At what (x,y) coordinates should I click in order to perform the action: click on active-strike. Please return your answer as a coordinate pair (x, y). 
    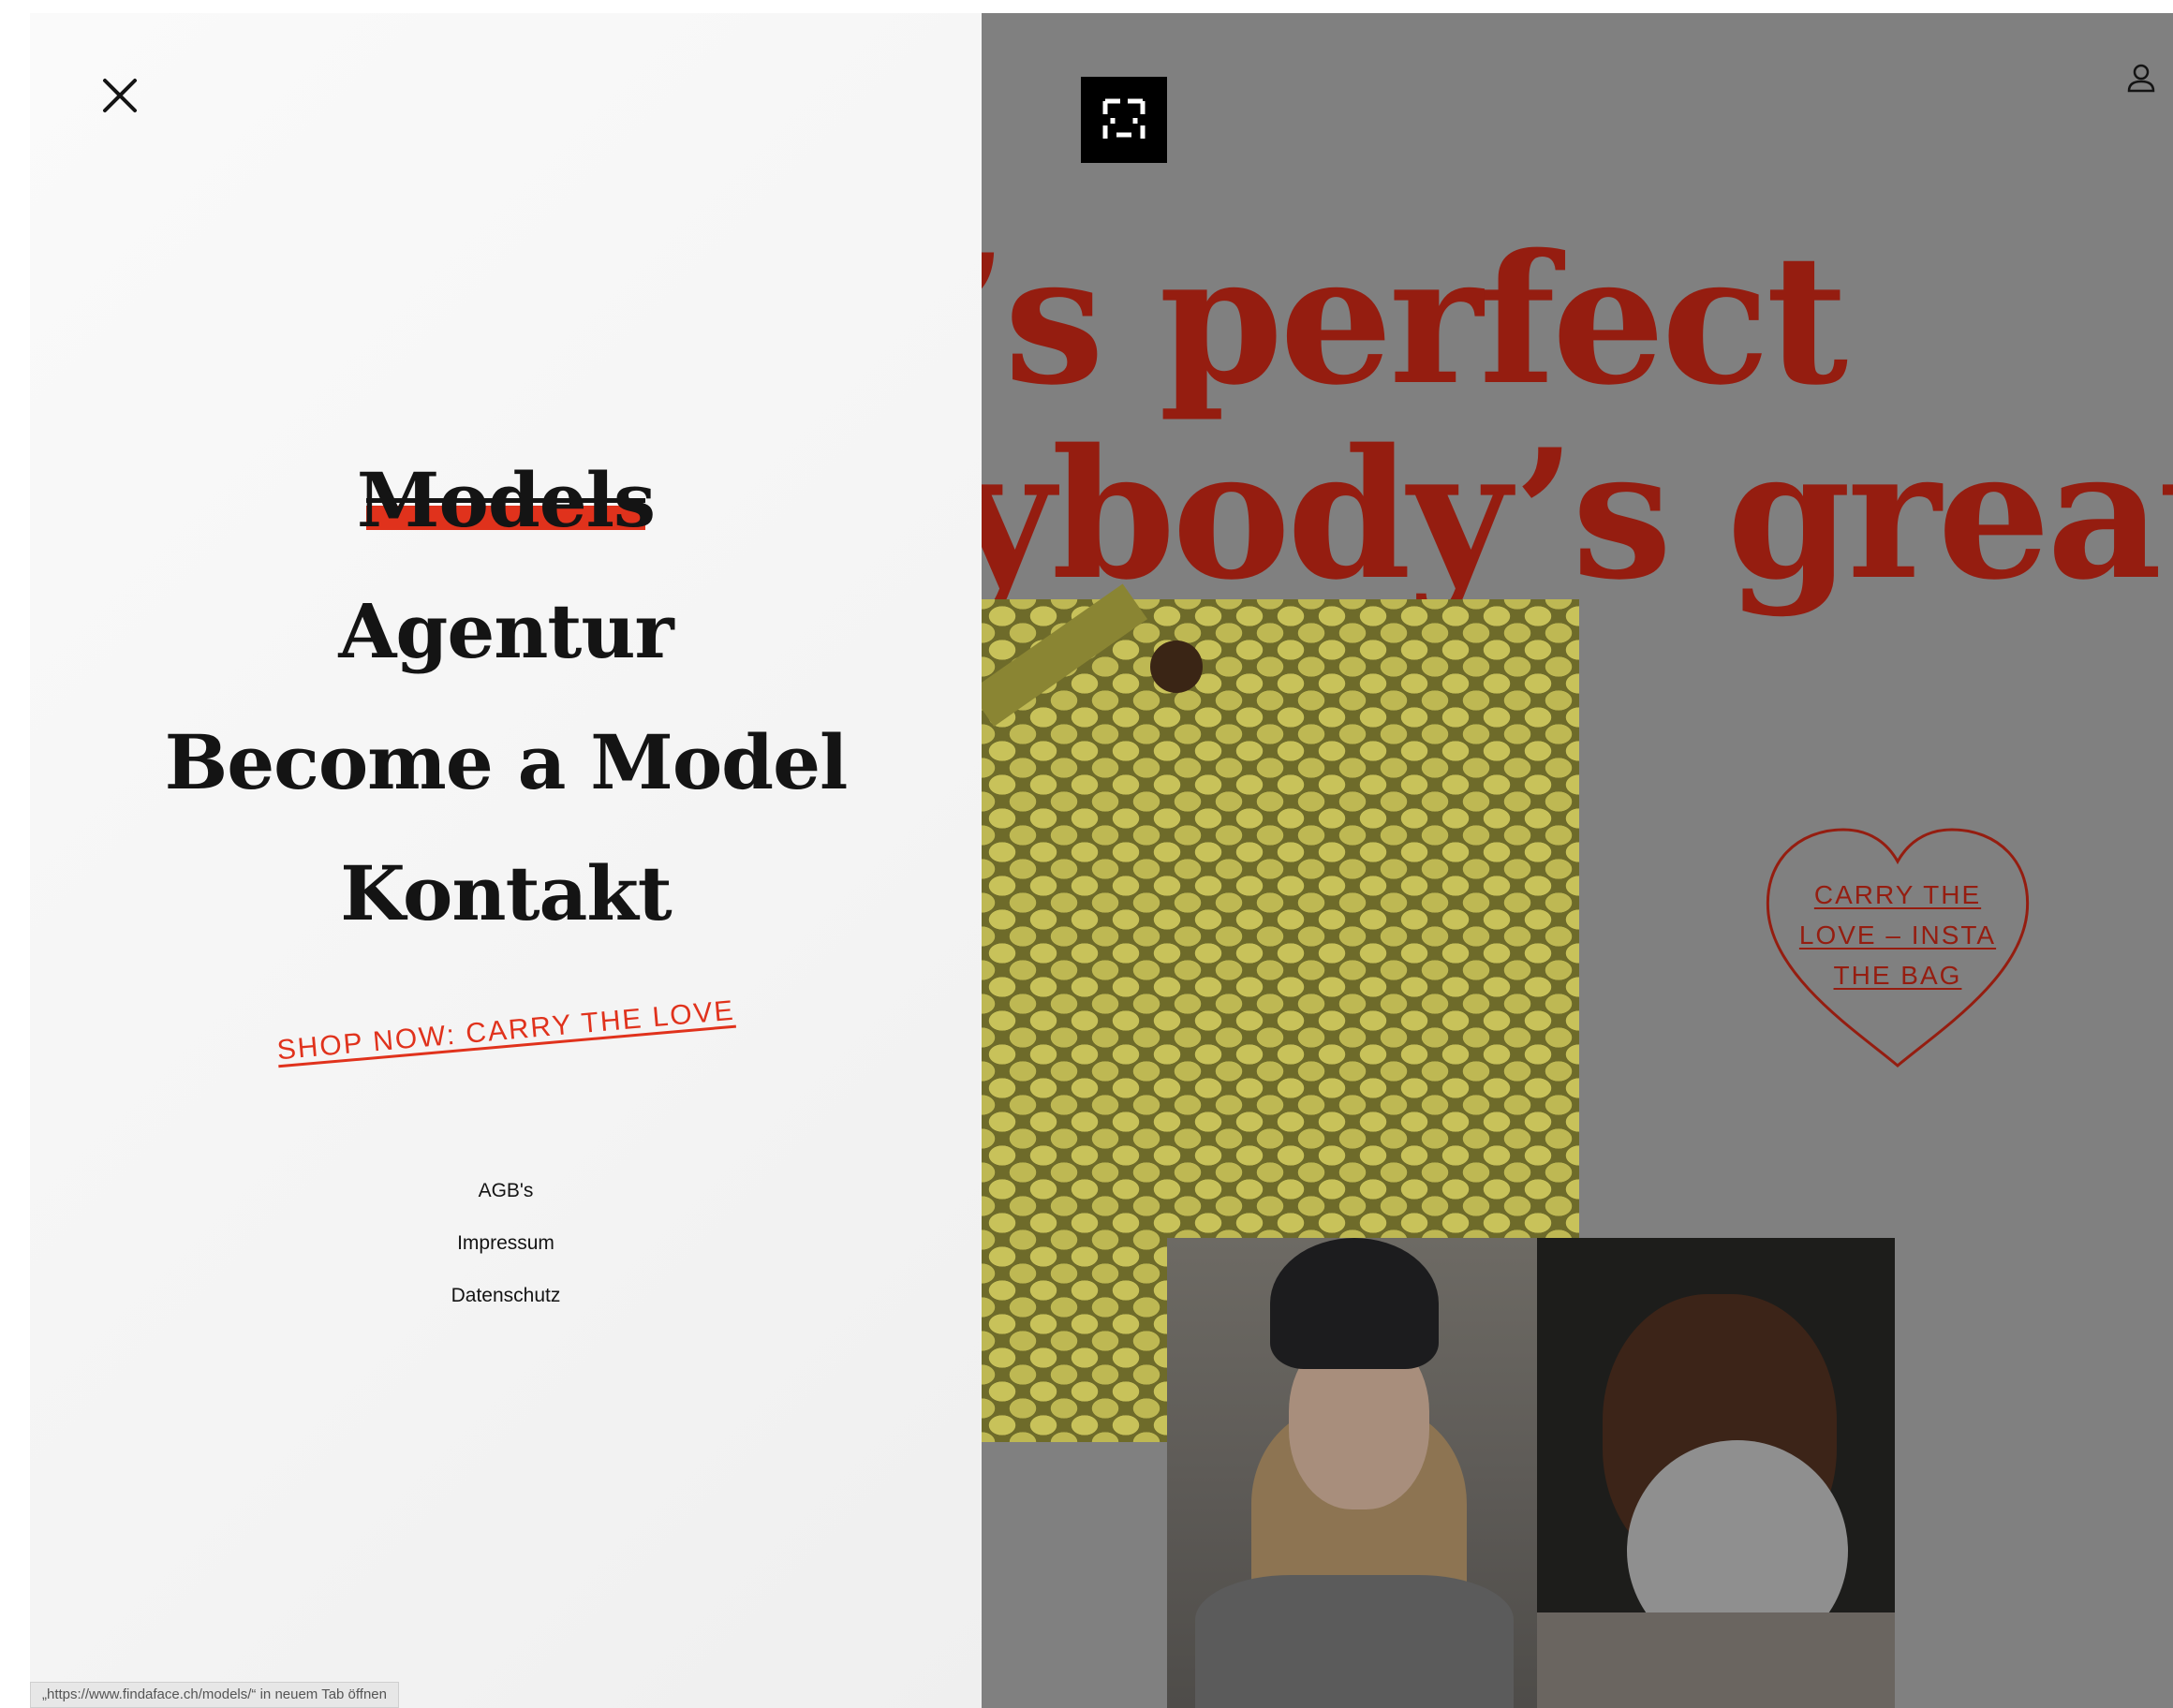
    Looking at the image, I should click on (505, 500).